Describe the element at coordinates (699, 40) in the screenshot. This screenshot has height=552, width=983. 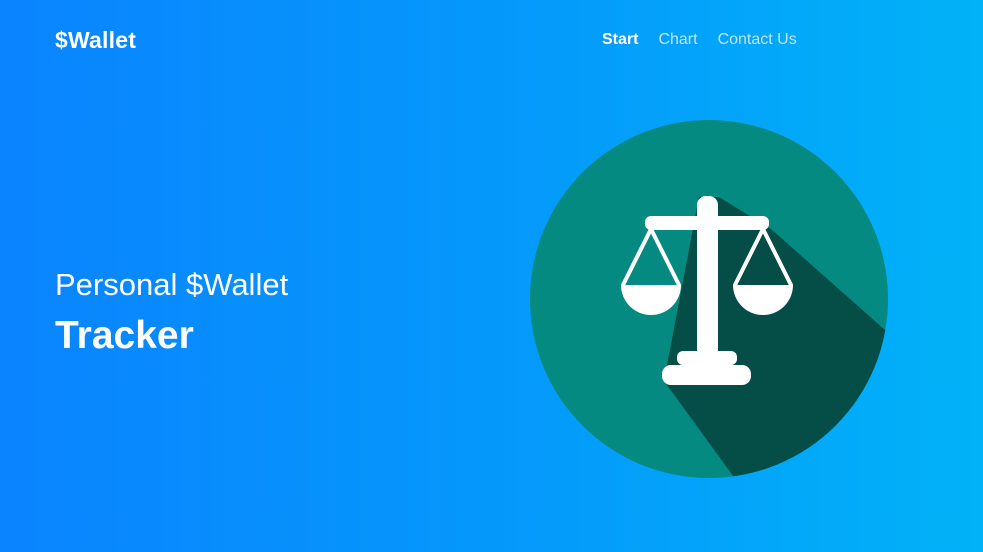
I see `main-nav: Start Chart Contact Us` at that location.